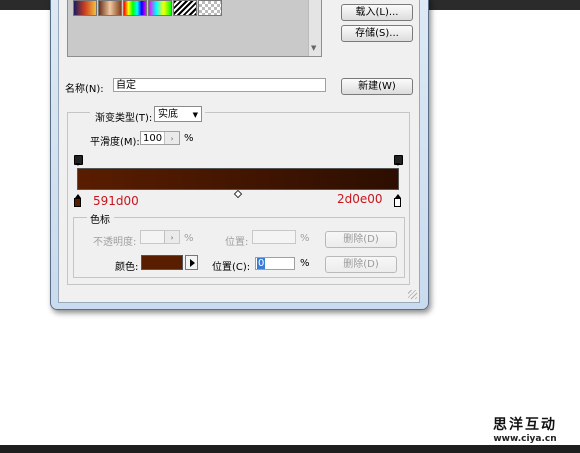  Describe the element at coordinates (361, 239) in the screenshot. I see `delete-opacity-stop-button: 删除(D)` at that location.